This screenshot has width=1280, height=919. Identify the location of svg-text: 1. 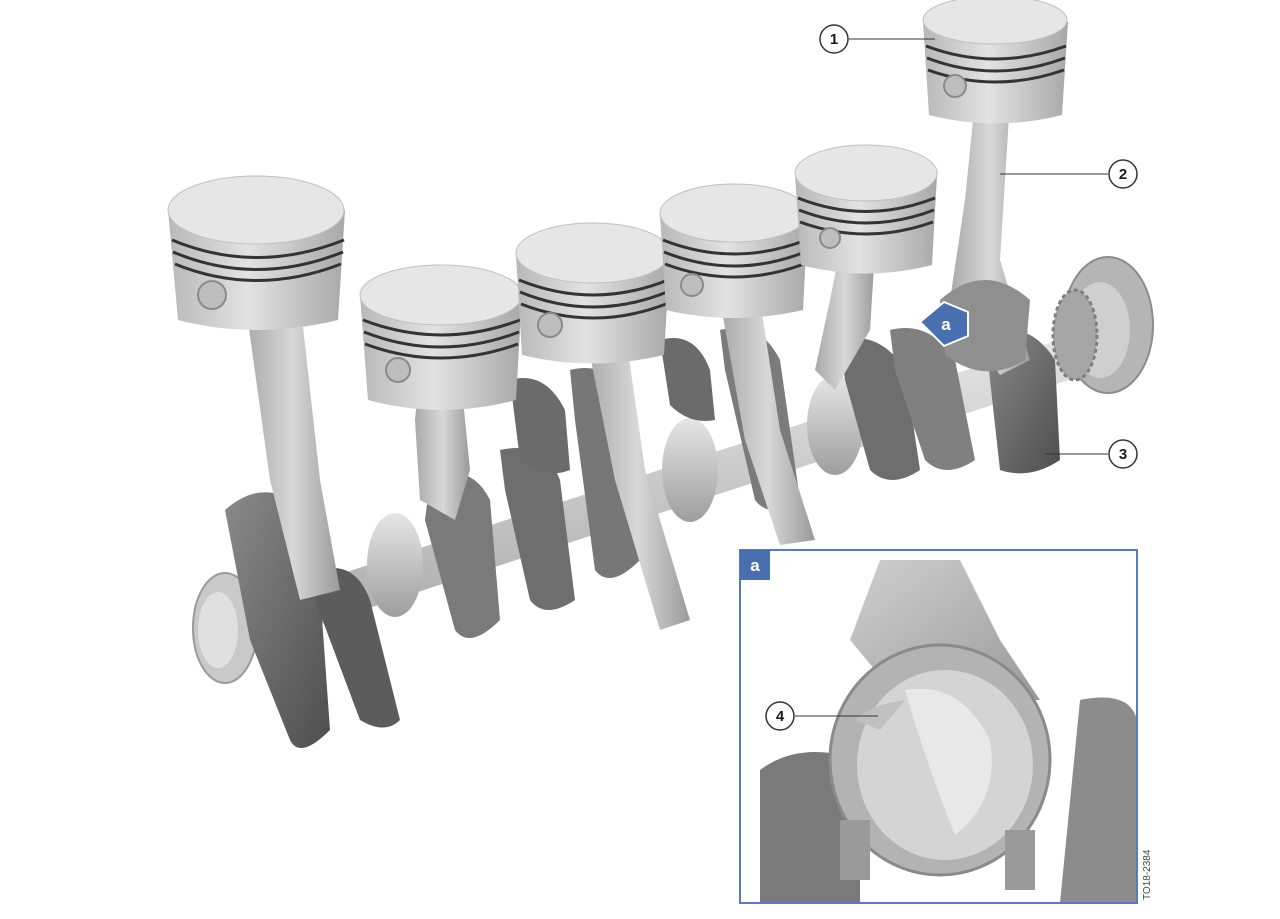
(834, 39).